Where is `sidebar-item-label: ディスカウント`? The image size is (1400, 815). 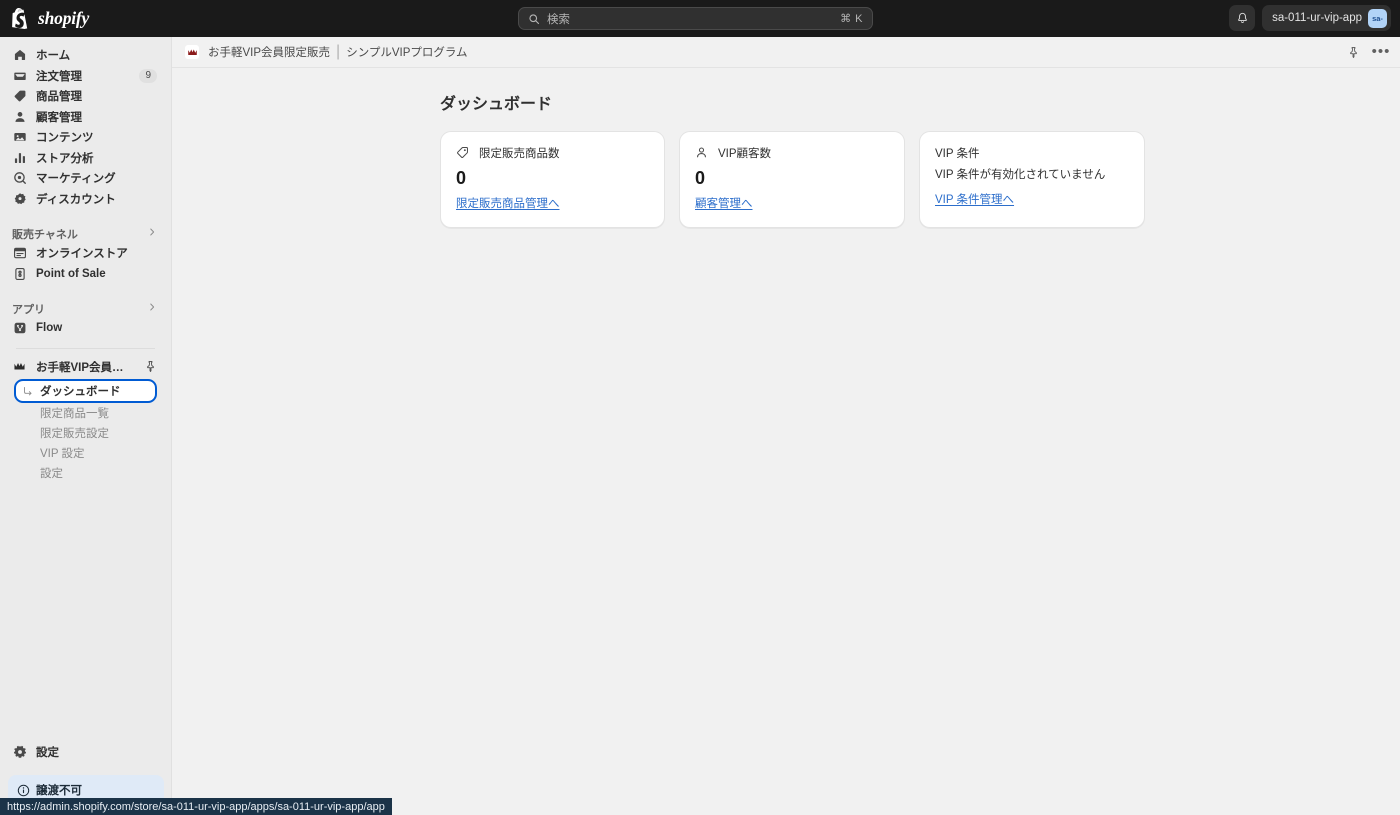
sidebar-item-label: ディスカウント is located at coordinates (76, 199).